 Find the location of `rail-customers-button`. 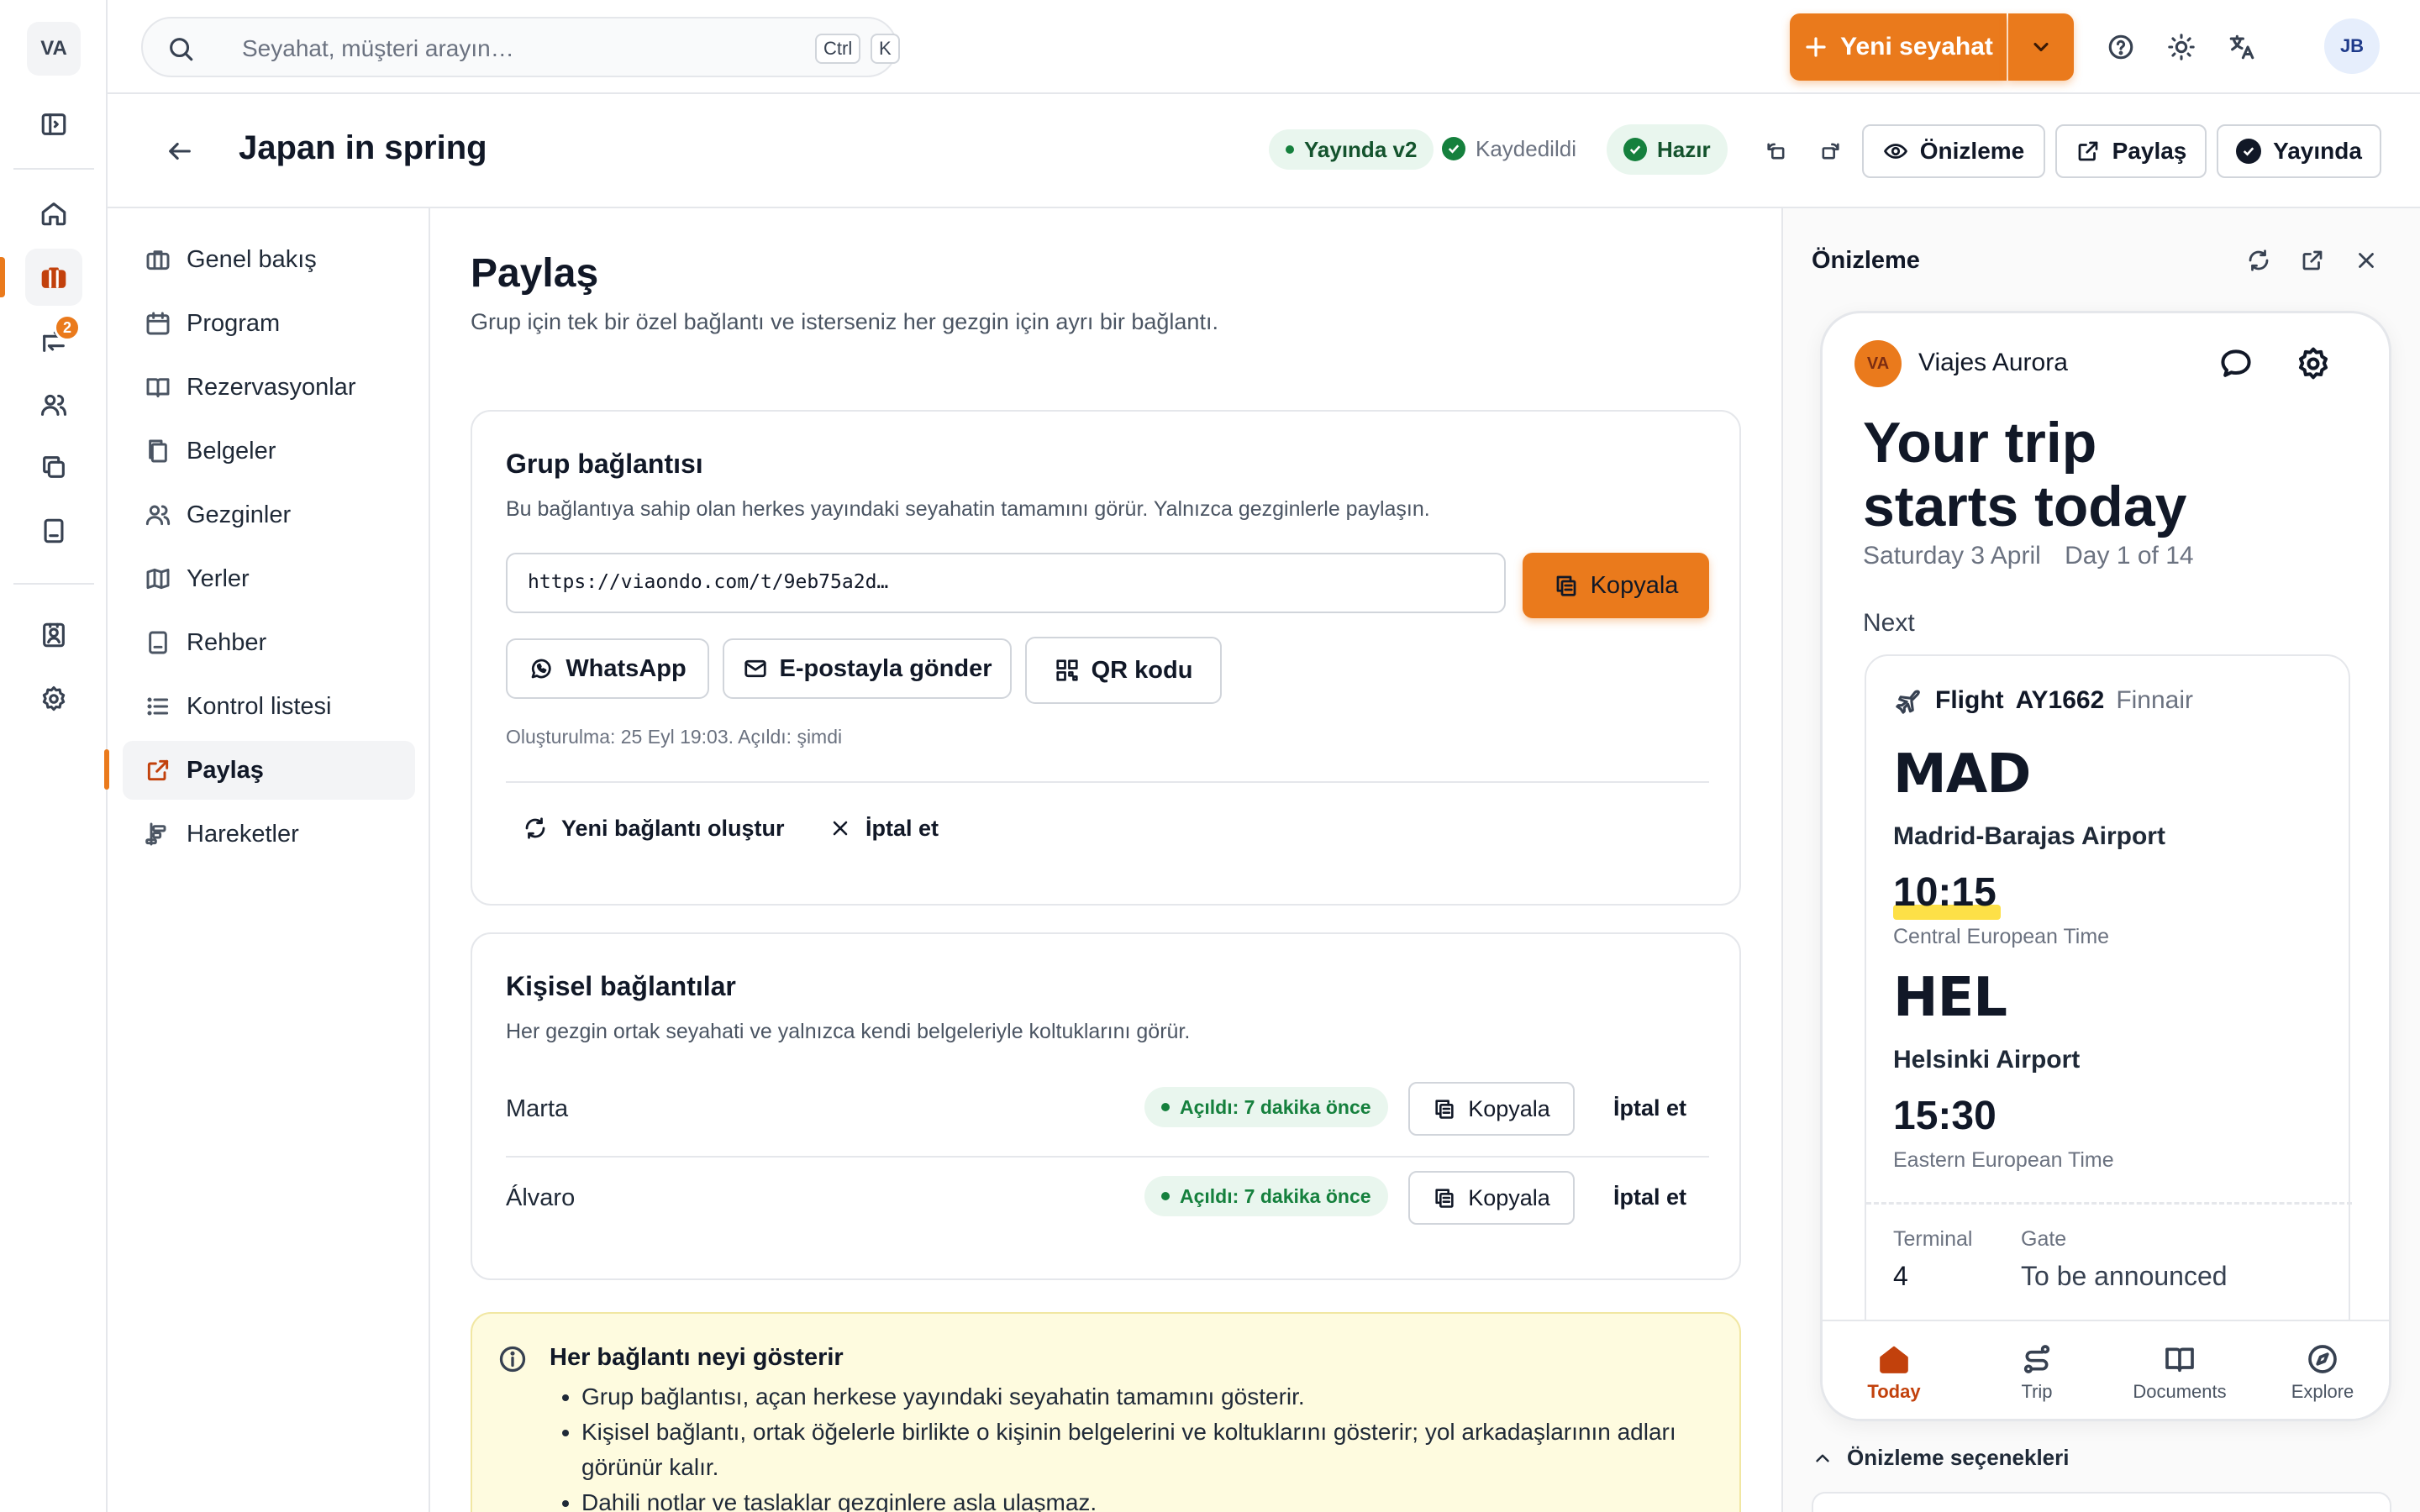

rail-customers-button is located at coordinates (53, 404).